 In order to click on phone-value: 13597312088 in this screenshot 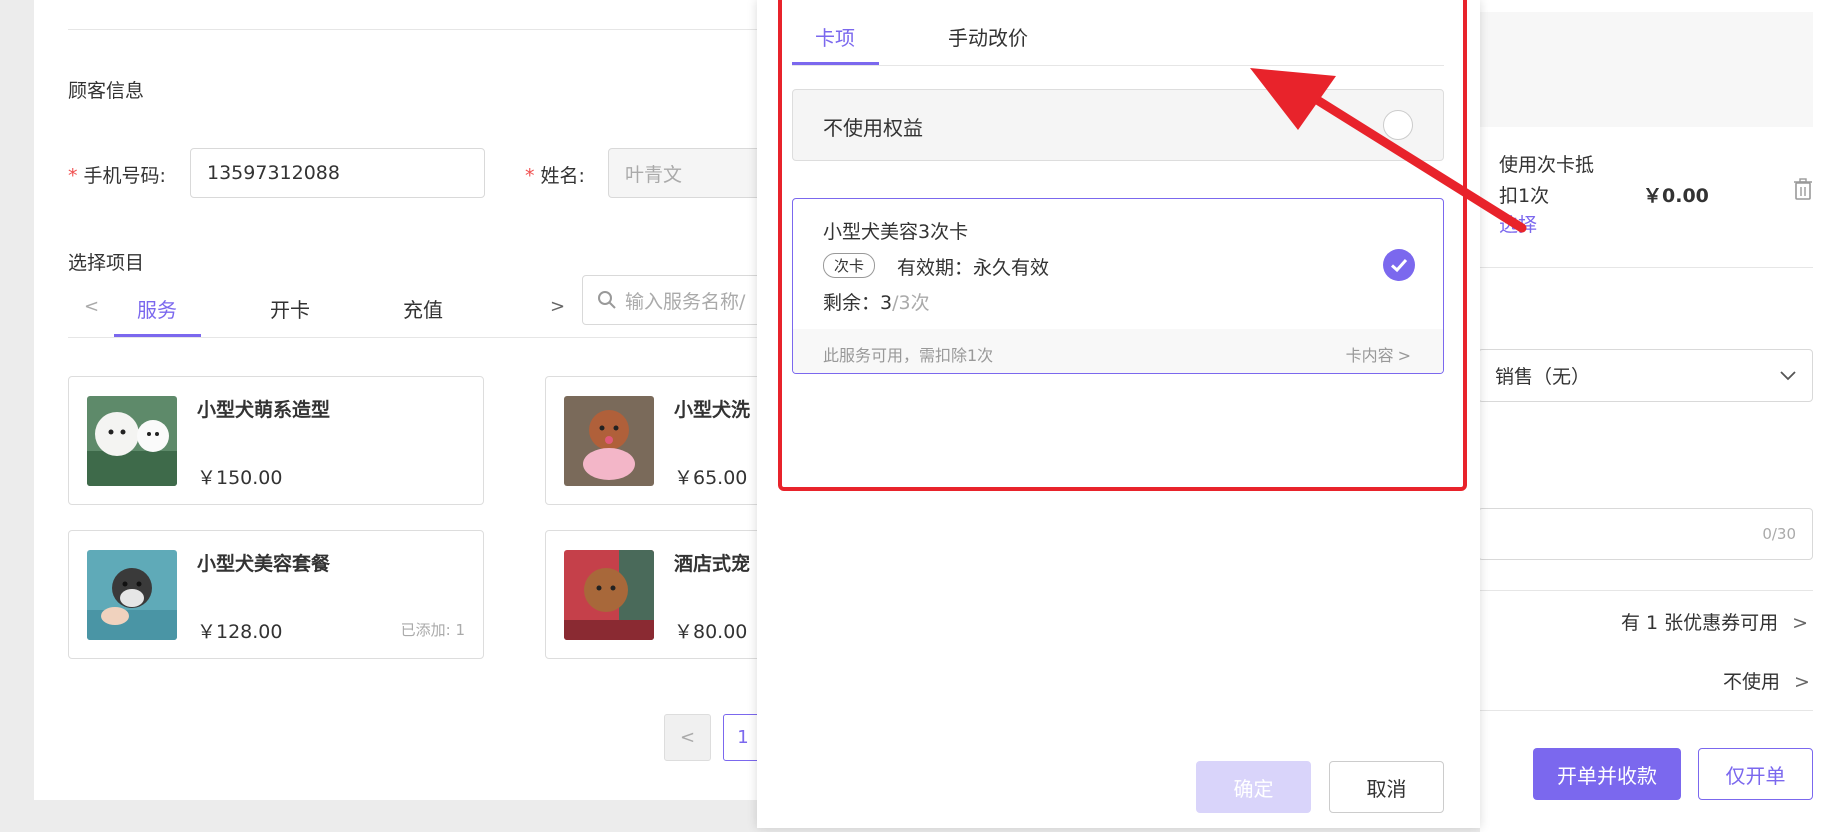, I will do `click(273, 173)`.